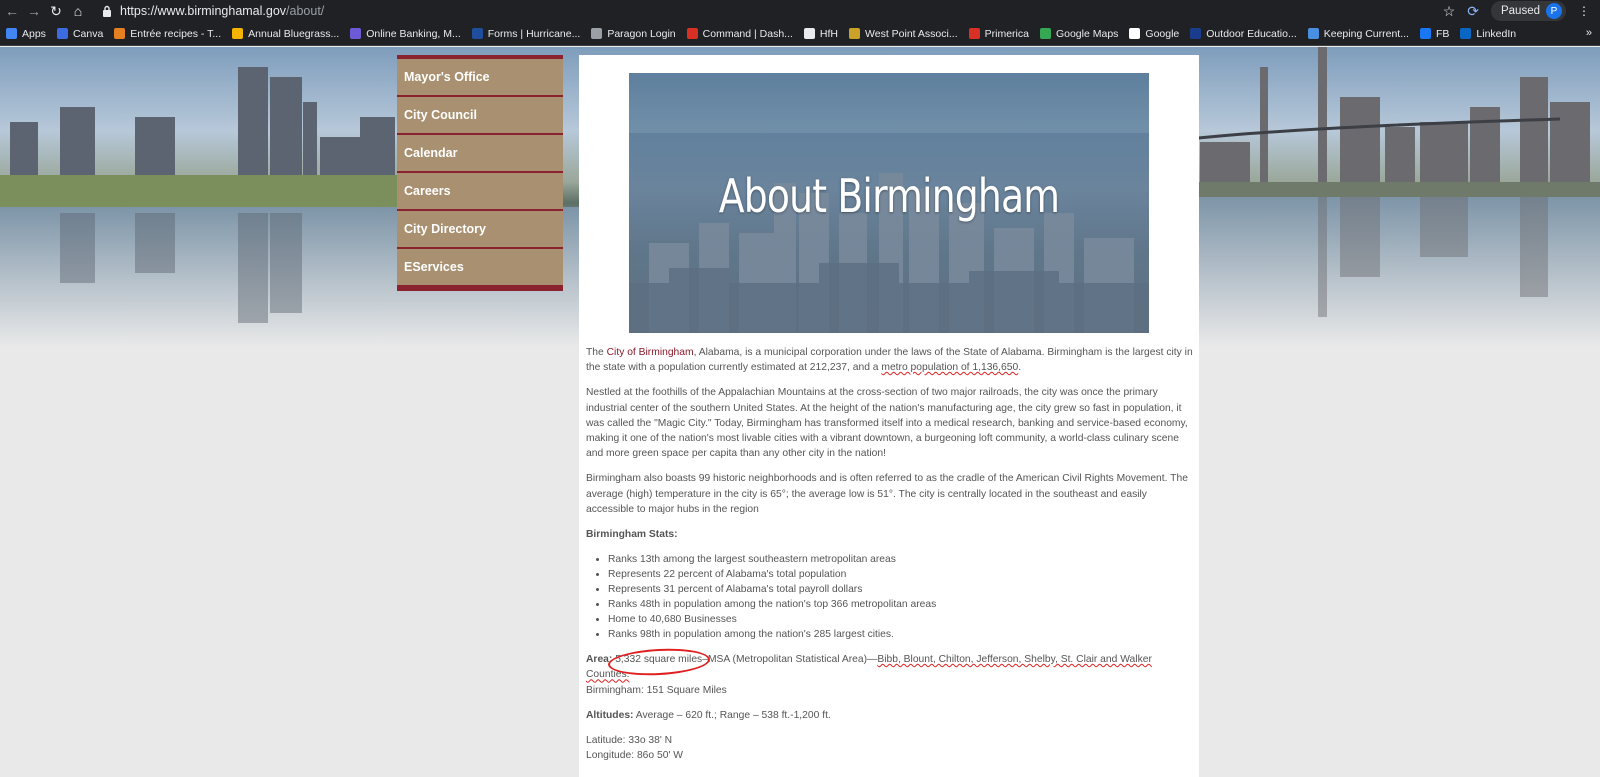  I want to click on latitude: Latitude: 33o 38' N, so click(629, 741).